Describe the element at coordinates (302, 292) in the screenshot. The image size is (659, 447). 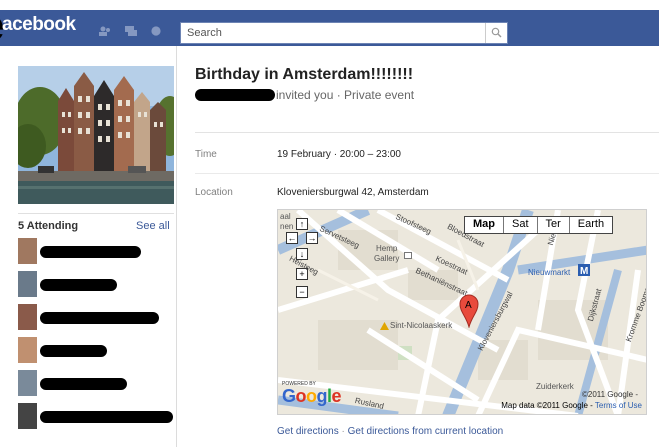
I see `zoom-out-button: −` at that location.